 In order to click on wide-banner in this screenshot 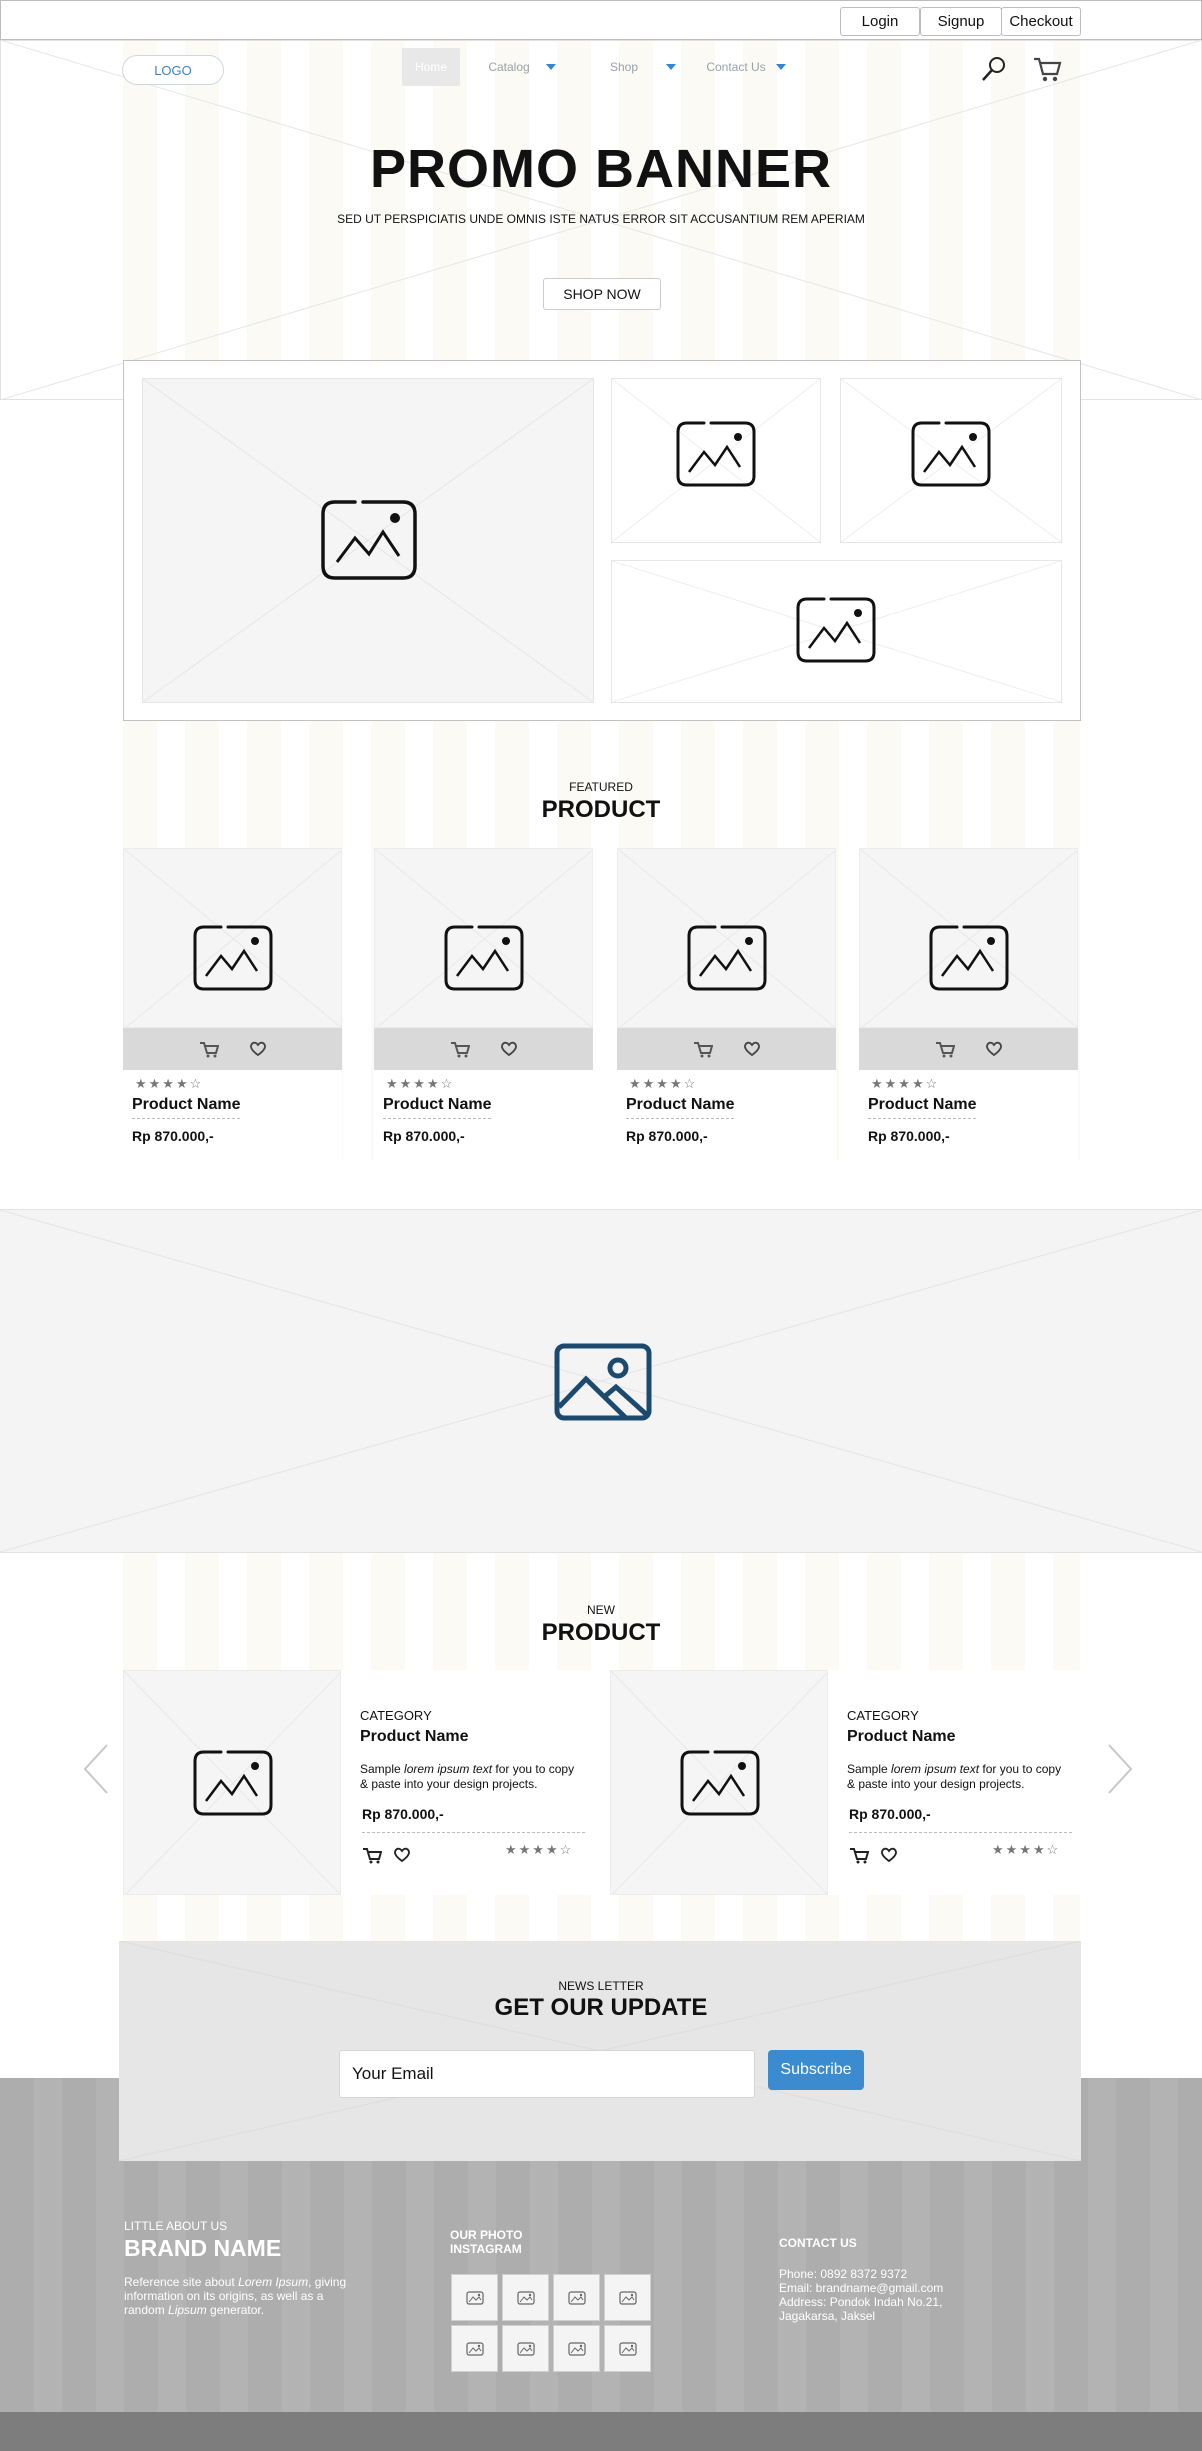, I will do `click(601, 1381)`.